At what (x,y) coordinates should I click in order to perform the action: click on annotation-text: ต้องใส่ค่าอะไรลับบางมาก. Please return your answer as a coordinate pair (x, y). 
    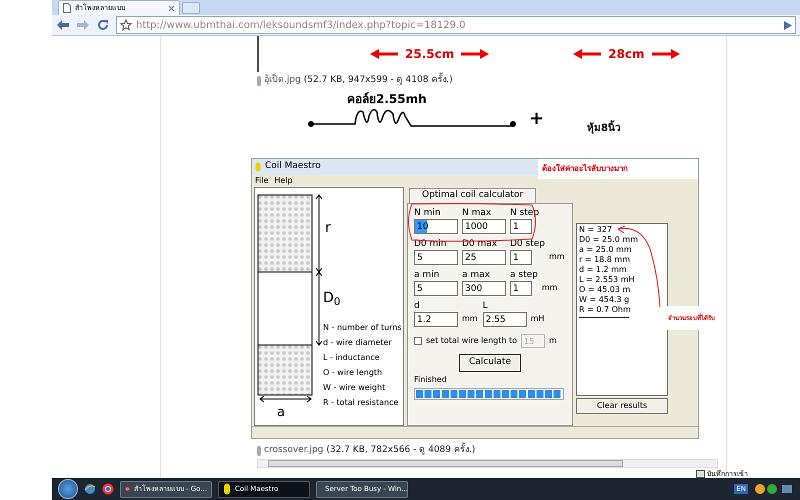
    Looking at the image, I should click on (585, 169).